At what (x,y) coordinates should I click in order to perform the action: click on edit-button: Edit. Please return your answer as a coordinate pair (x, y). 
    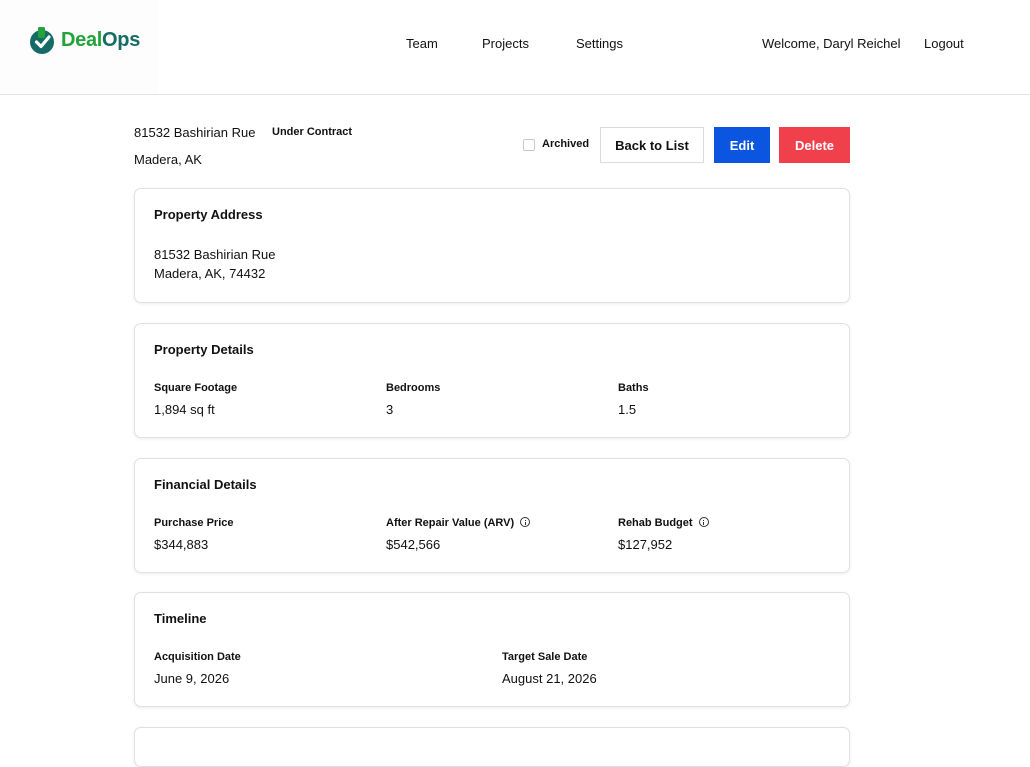
    Looking at the image, I should click on (742, 145).